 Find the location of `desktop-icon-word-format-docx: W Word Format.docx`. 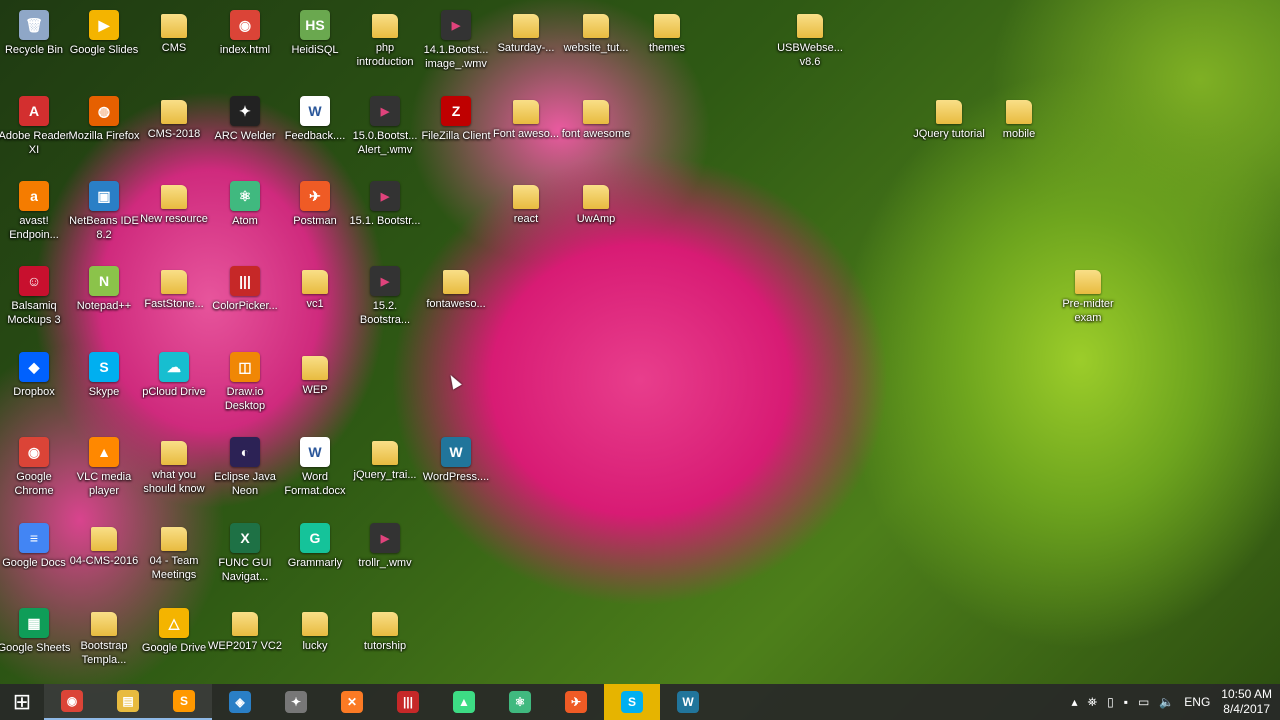

desktop-icon-word-format-docx: W Word Format.docx is located at coordinates (315, 471).